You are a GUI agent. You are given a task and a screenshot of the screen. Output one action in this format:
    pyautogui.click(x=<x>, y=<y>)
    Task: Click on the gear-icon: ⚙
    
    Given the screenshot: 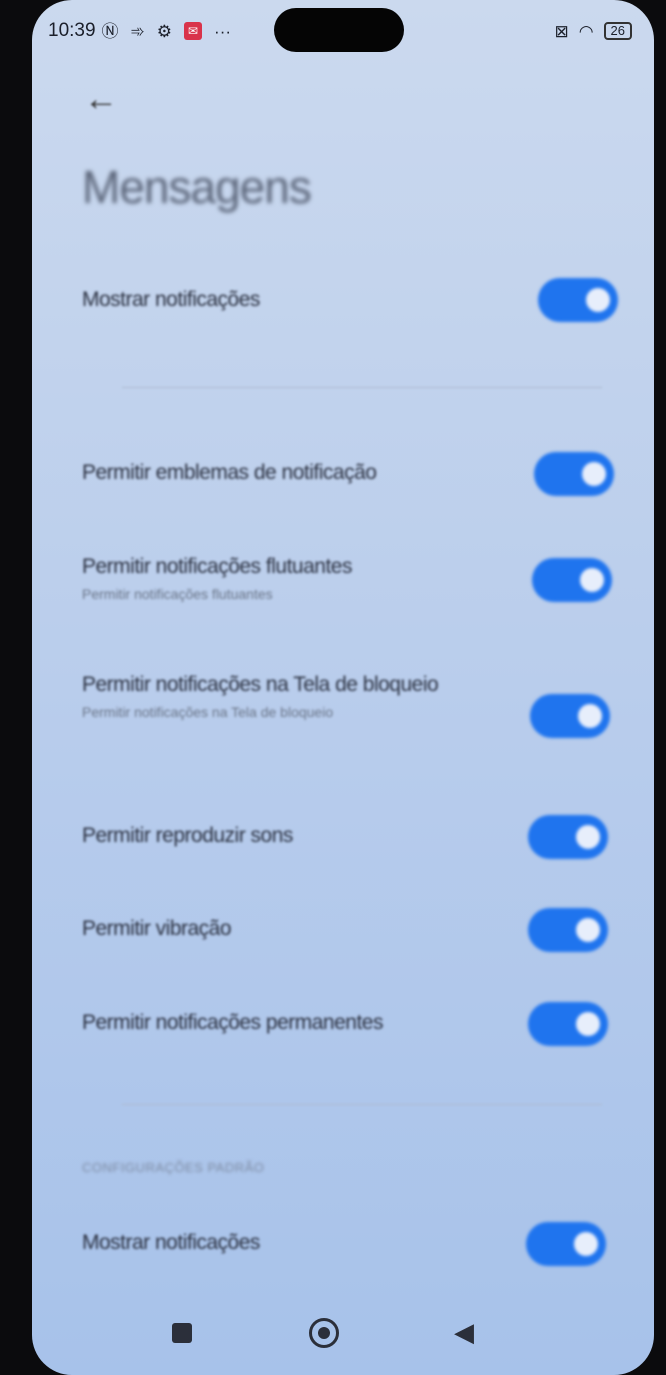 What is the action you would take?
    pyautogui.click(x=164, y=31)
    